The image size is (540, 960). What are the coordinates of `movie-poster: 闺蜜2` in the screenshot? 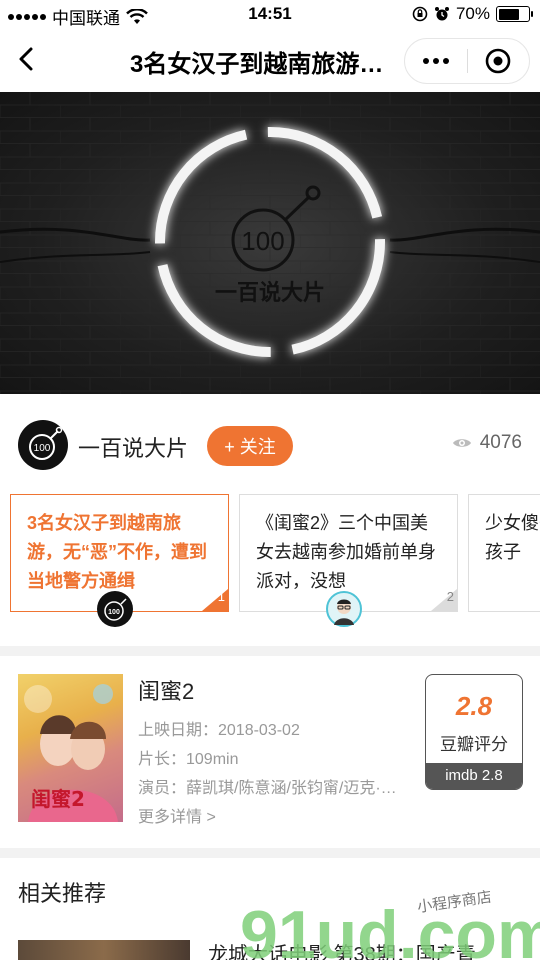 It's located at (70, 748).